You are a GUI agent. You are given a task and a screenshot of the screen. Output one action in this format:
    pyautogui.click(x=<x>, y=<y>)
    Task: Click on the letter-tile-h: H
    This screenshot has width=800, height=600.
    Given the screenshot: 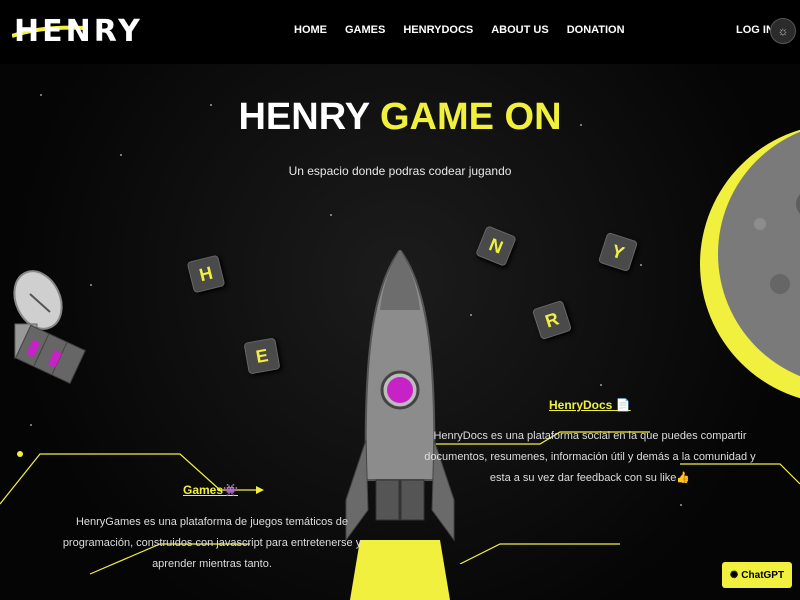 What is the action you would take?
    pyautogui.click(x=206, y=274)
    